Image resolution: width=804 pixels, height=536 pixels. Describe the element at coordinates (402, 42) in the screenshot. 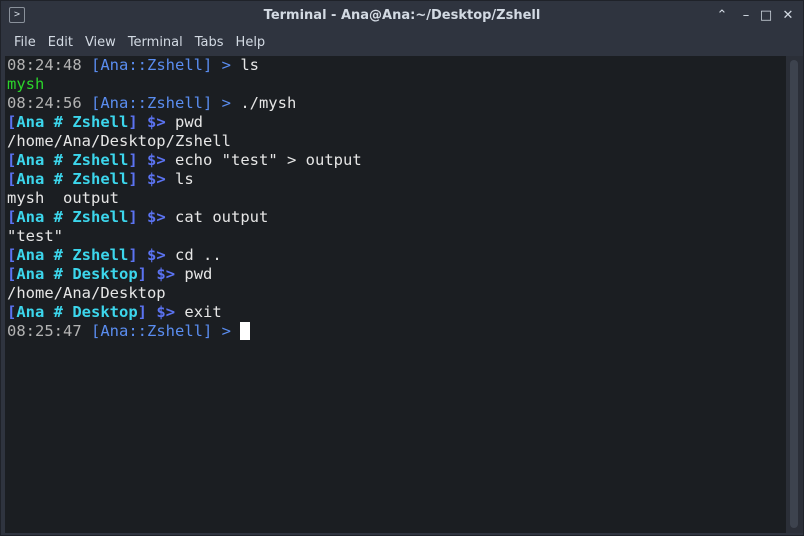

I see `menu-bar: File Edit View Terminal Tabs Help` at that location.